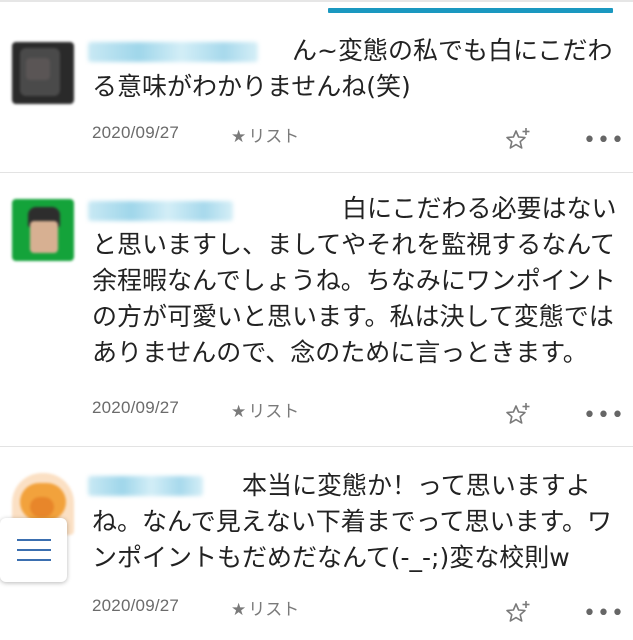 The image size is (633, 640). What do you see at coordinates (470, 10) in the screenshot?
I see `active-tab-indicator` at bounding box center [470, 10].